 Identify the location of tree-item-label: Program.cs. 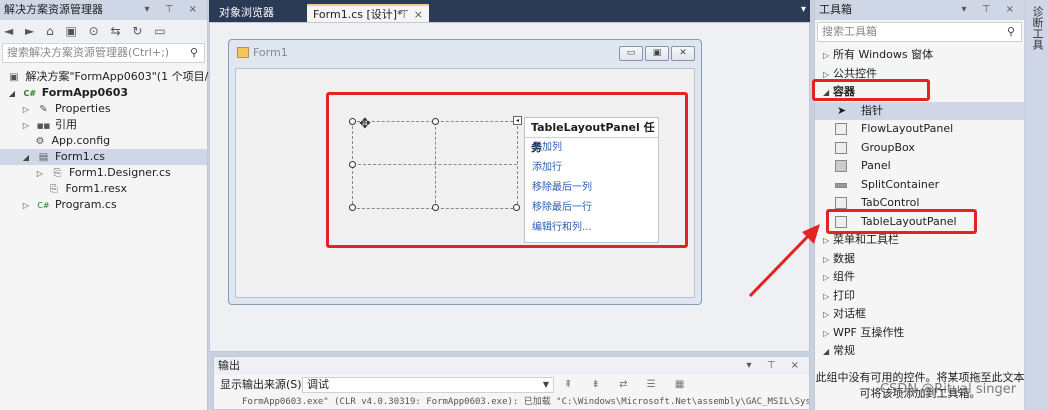
(86, 204).